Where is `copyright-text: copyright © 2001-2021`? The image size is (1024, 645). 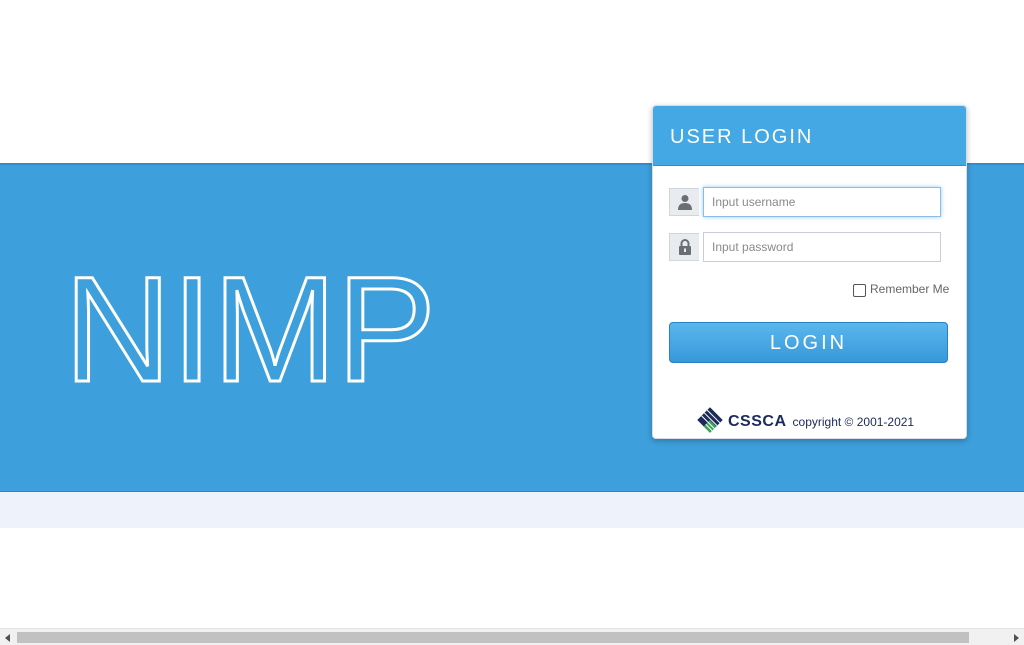 copyright-text: copyright © 2001-2021 is located at coordinates (853, 422).